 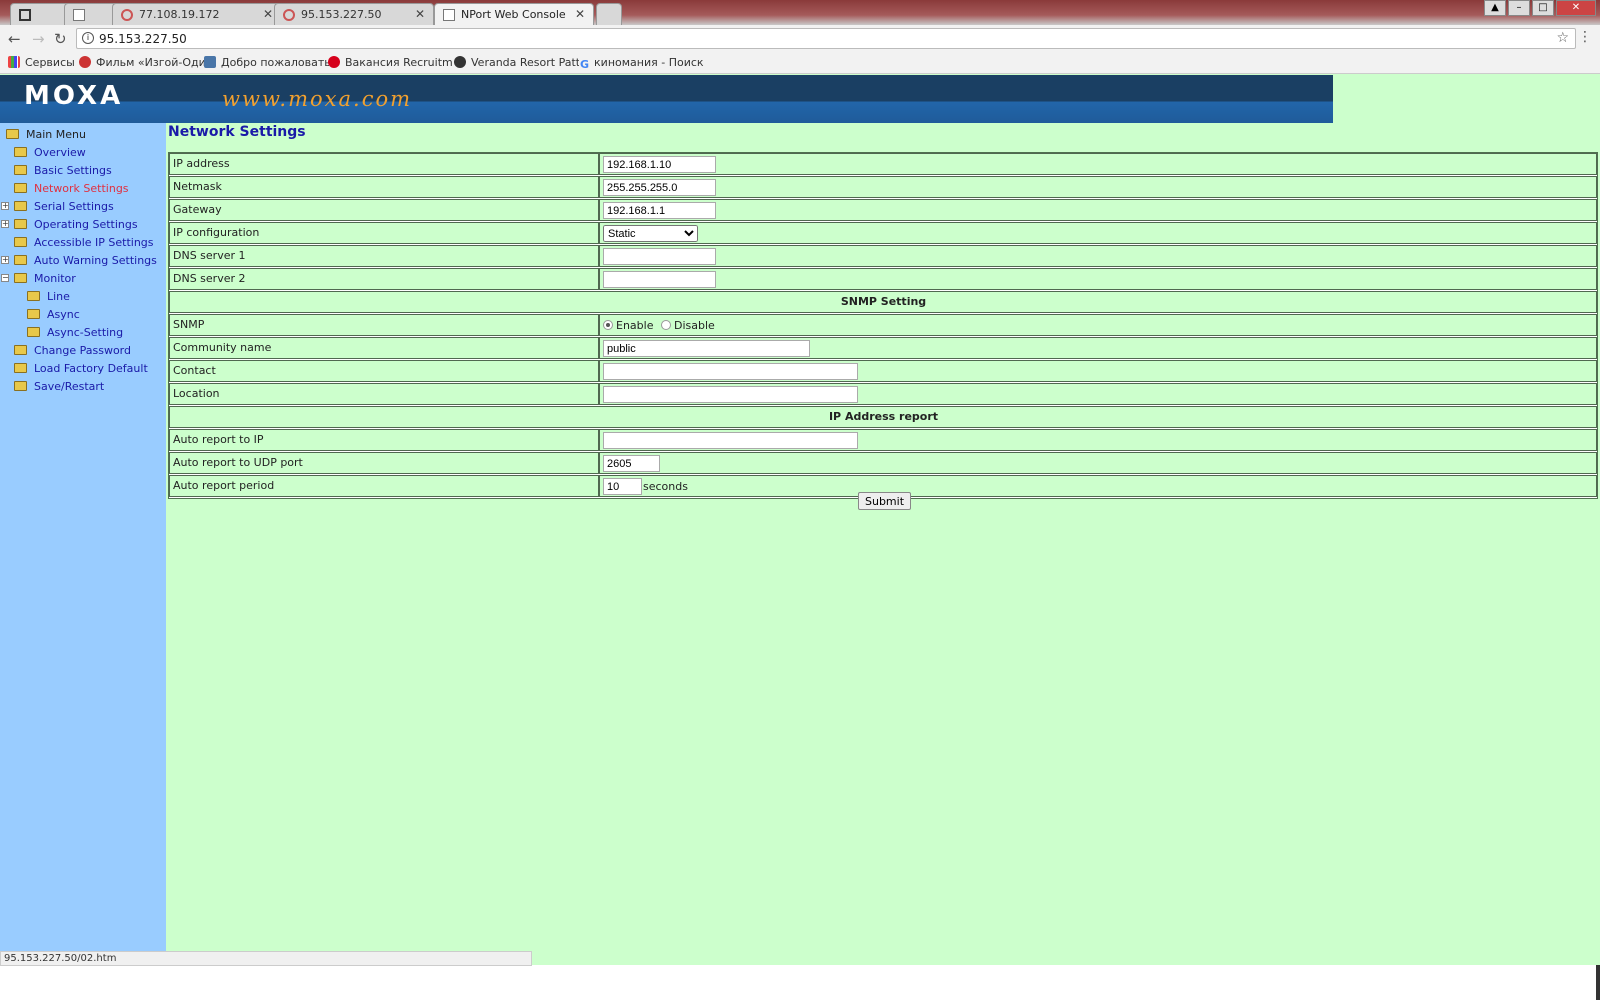 What do you see at coordinates (72, 350) in the screenshot?
I see `sidebar-item-change-password: Change Password` at bounding box center [72, 350].